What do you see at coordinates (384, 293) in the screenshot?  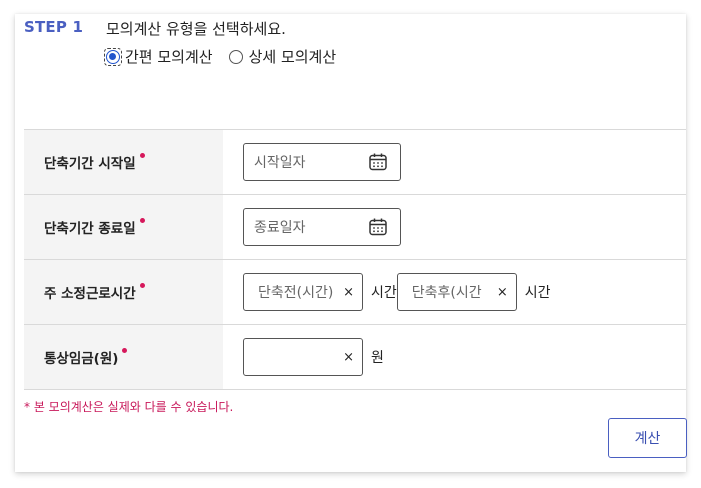 I see `hours-before-unit: 시간` at bounding box center [384, 293].